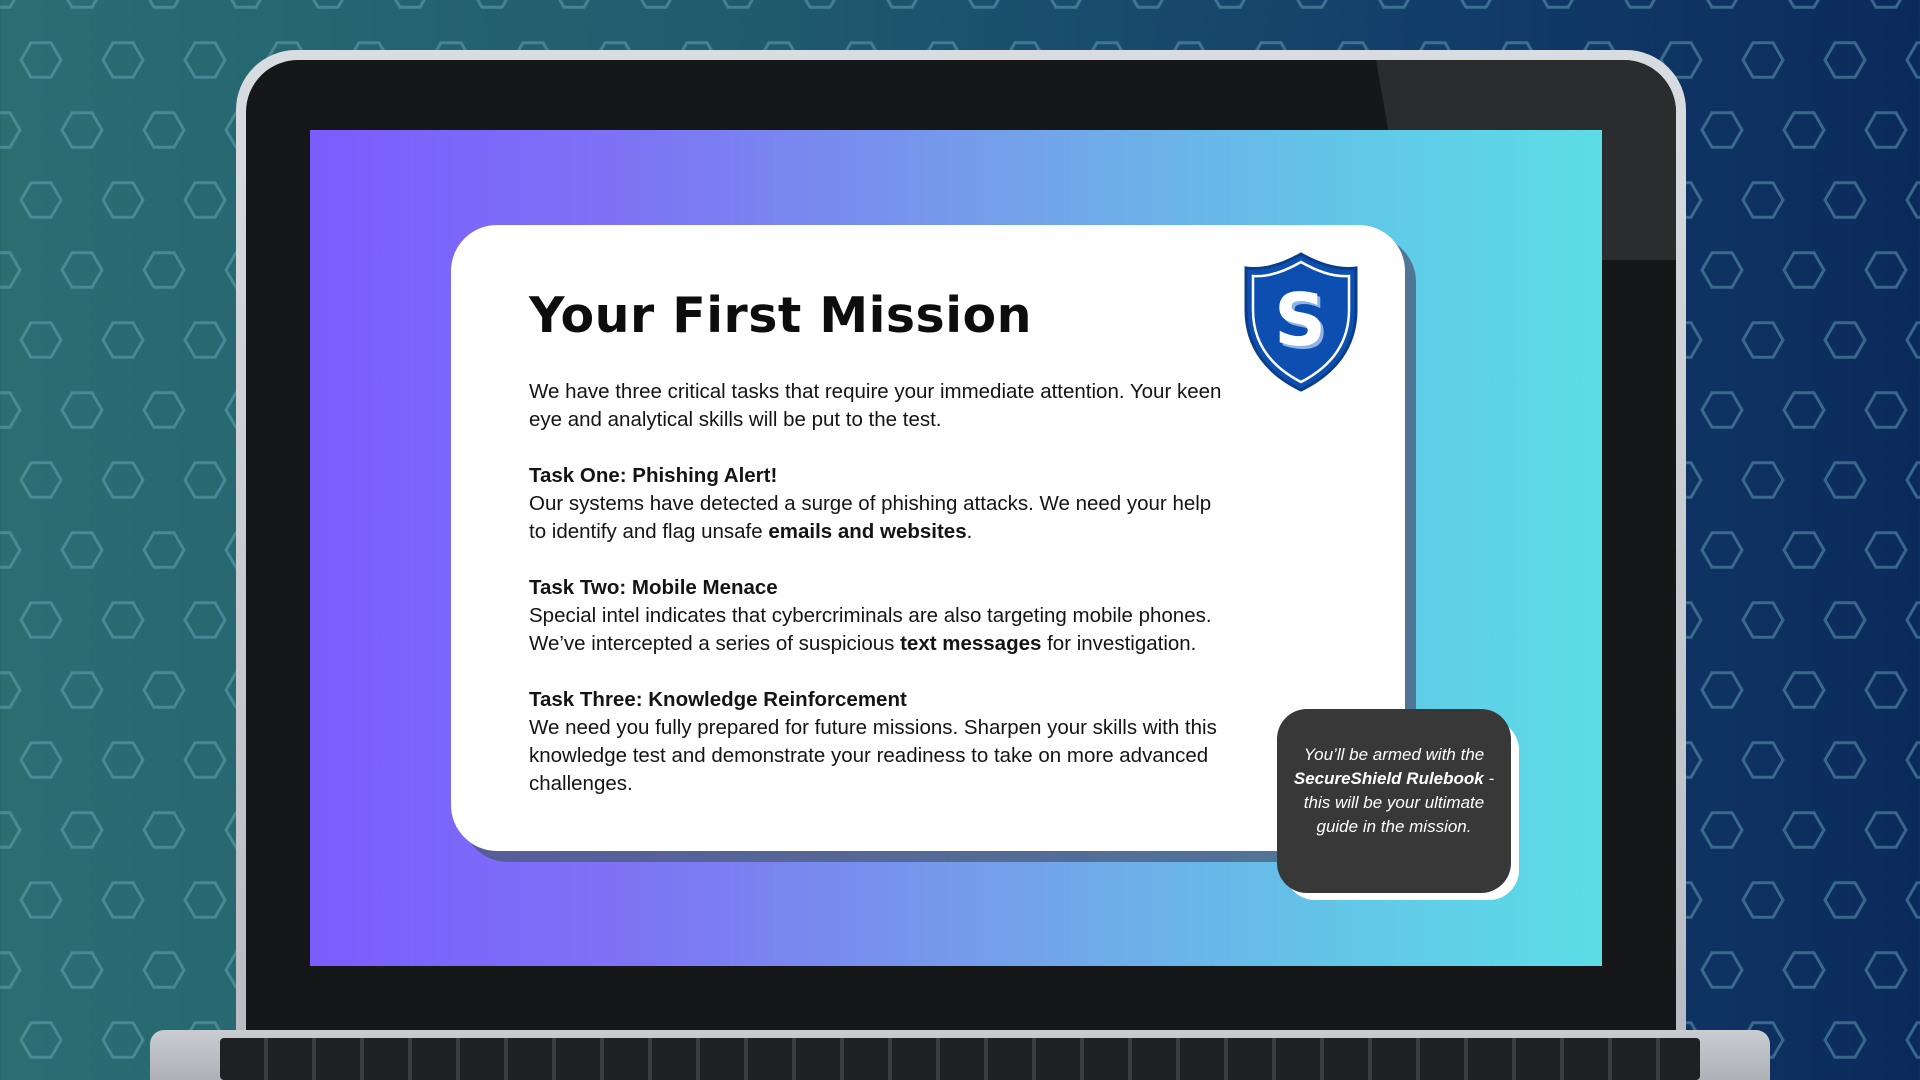 This screenshot has height=1080, width=1920. Describe the element at coordinates (1388, 778) in the screenshot. I see `tooltip-highlight: SecureShield Rulebook` at that location.